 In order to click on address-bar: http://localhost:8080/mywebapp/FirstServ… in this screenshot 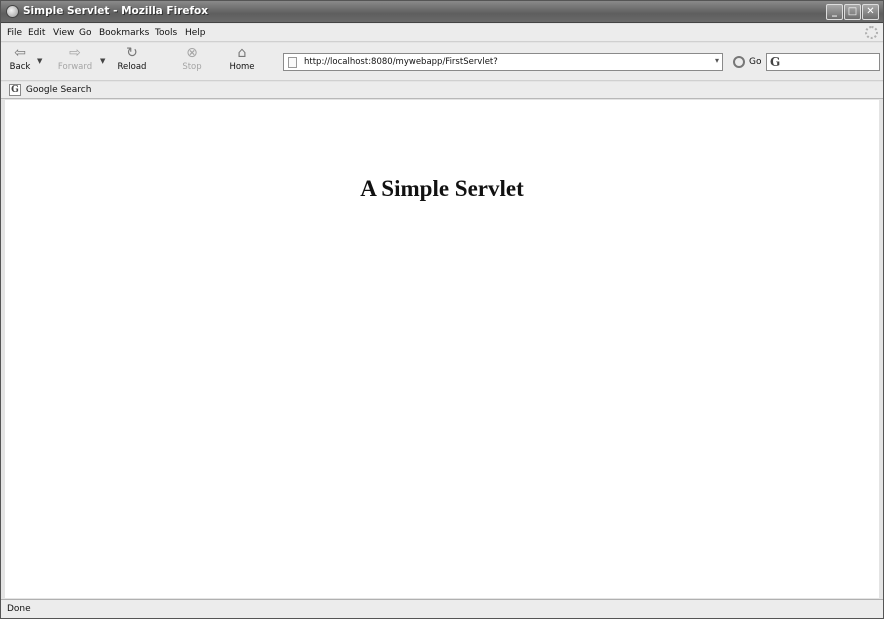, I will do `click(503, 62)`.